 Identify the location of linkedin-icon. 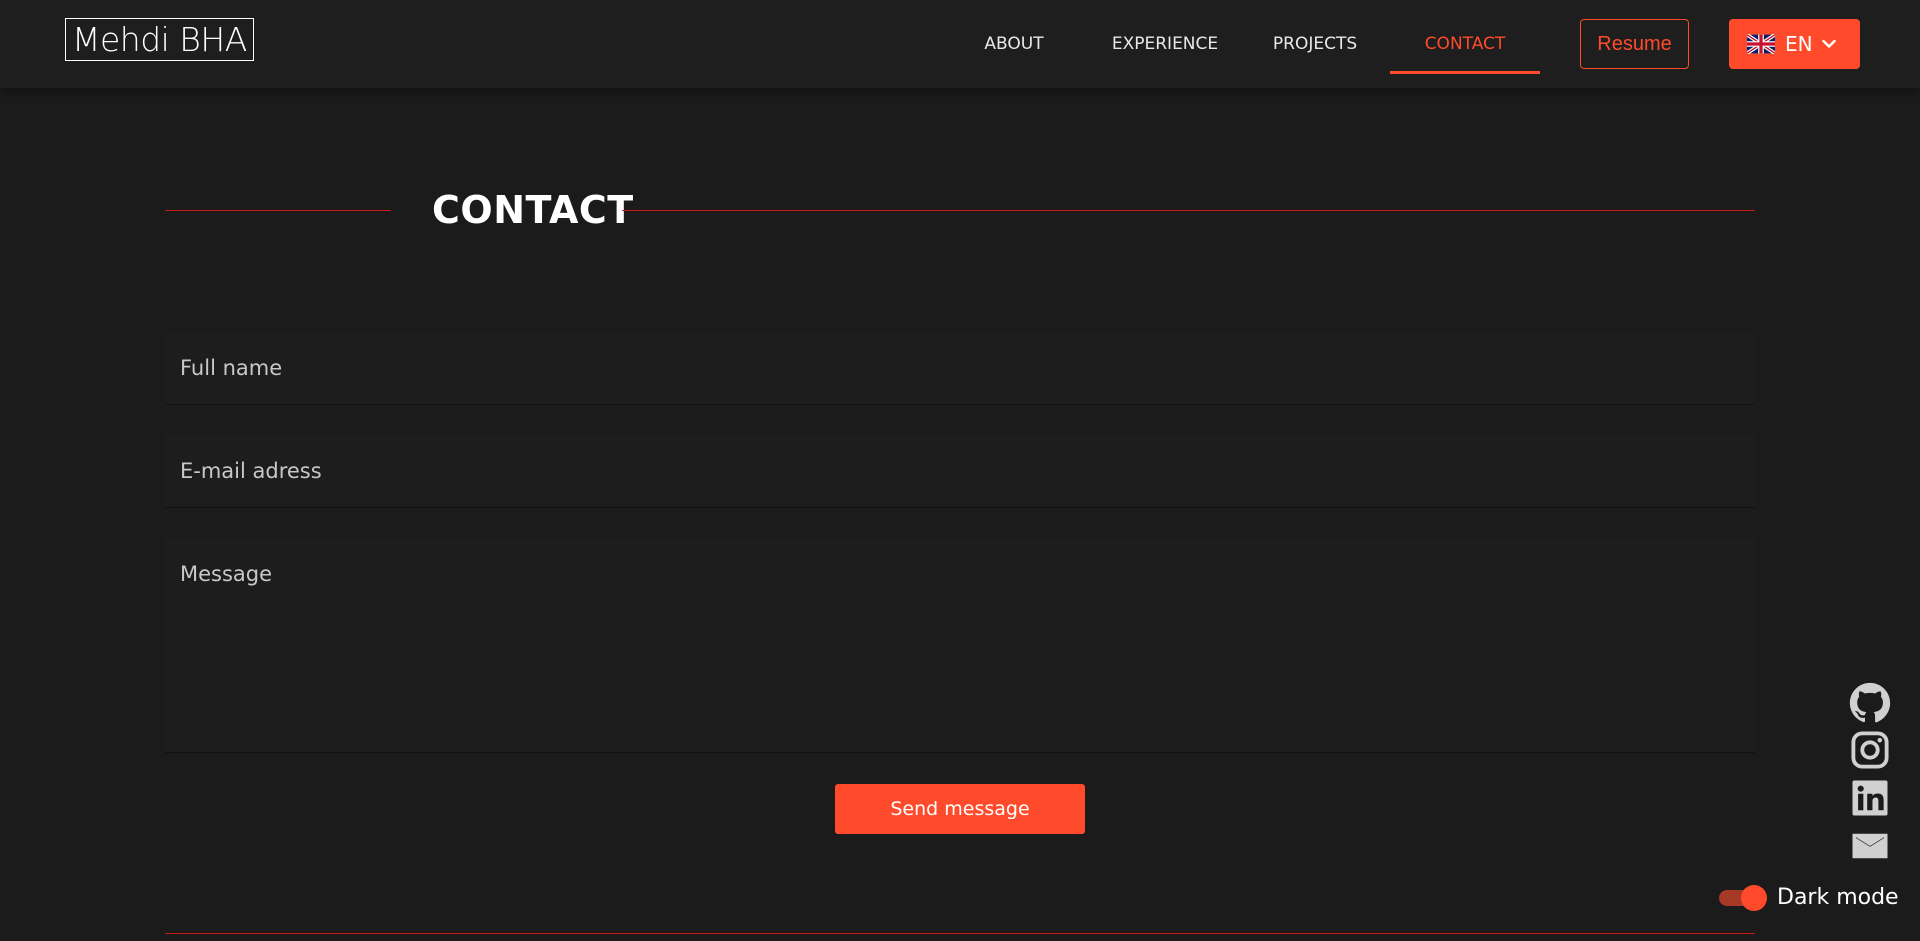
(1870, 798).